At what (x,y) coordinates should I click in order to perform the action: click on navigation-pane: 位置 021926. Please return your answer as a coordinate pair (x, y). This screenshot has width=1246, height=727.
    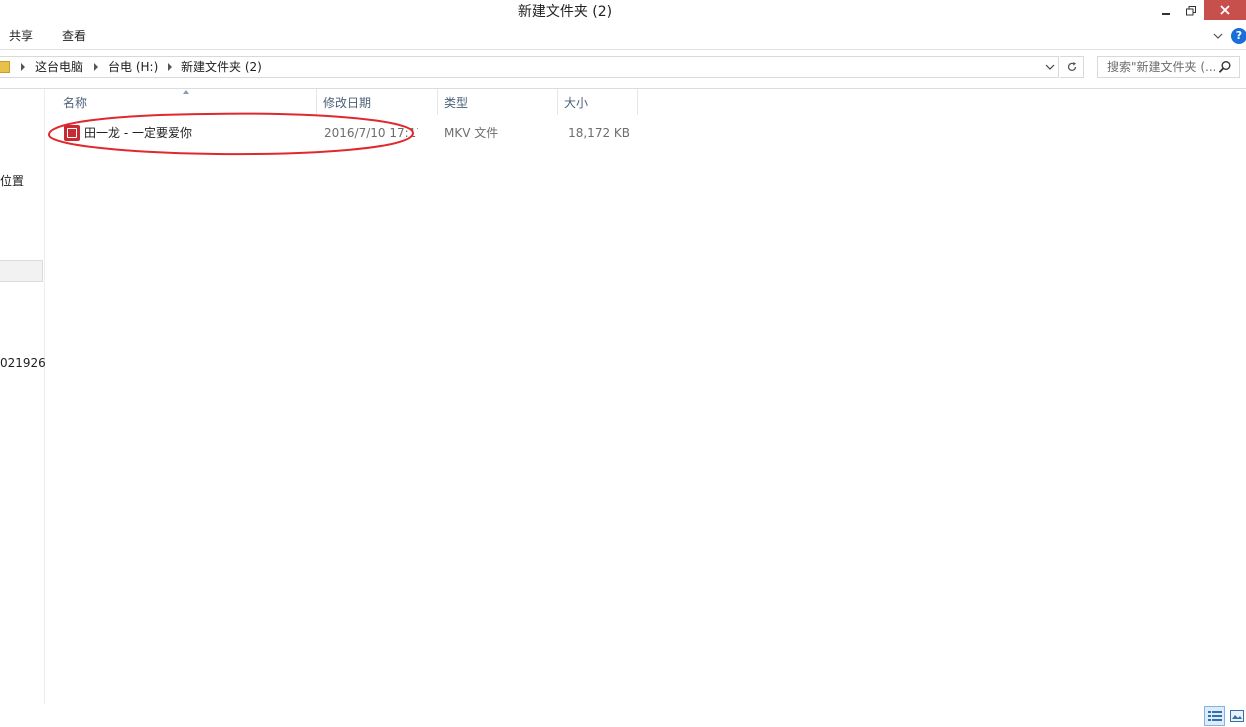
    Looking at the image, I should click on (23, 396).